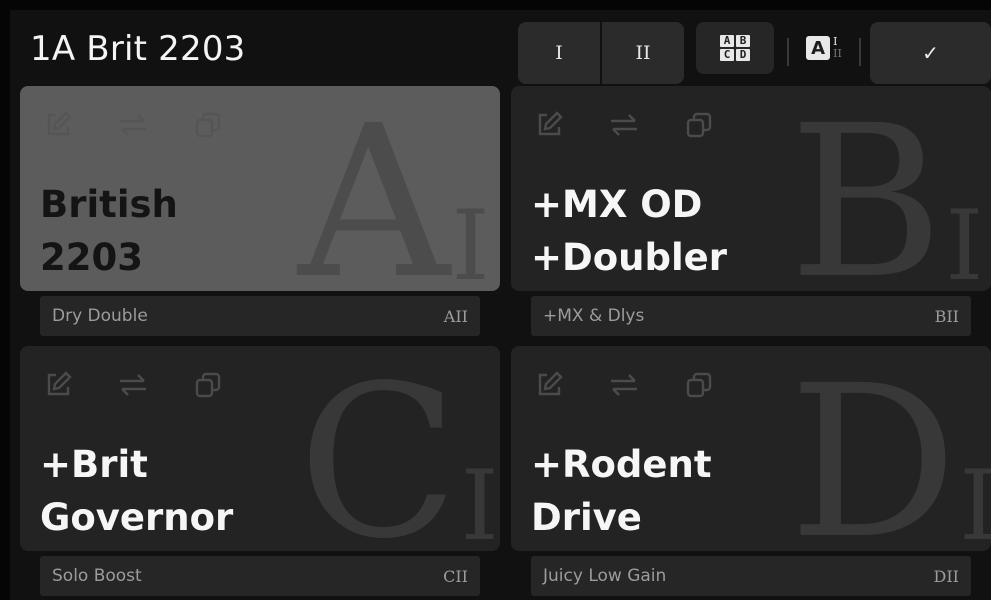 This screenshot has height=600, width=991. I want to click on subscene-a: Dry Double AII, so click(260, 316).